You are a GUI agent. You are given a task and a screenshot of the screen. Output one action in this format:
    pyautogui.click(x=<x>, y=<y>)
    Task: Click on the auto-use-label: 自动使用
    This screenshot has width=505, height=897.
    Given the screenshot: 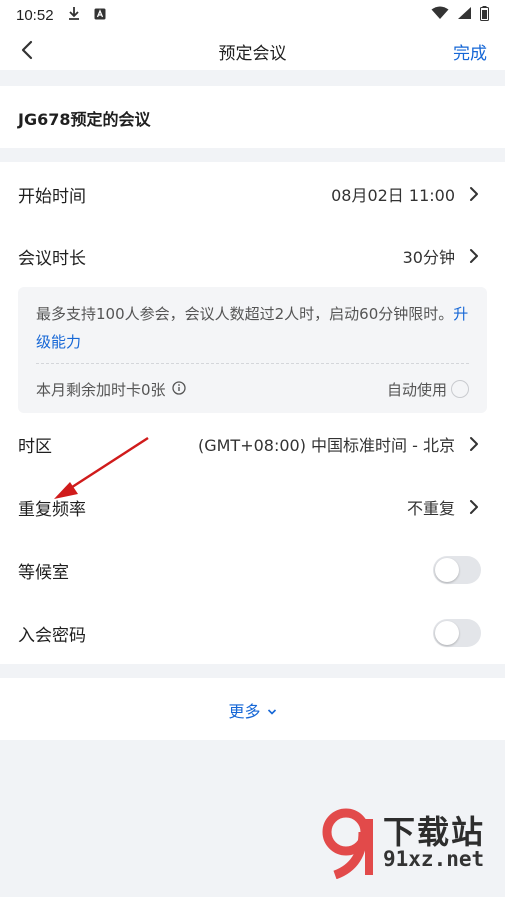 What is the action you would take?
    pyautogui.click(x=416, y=390)
    